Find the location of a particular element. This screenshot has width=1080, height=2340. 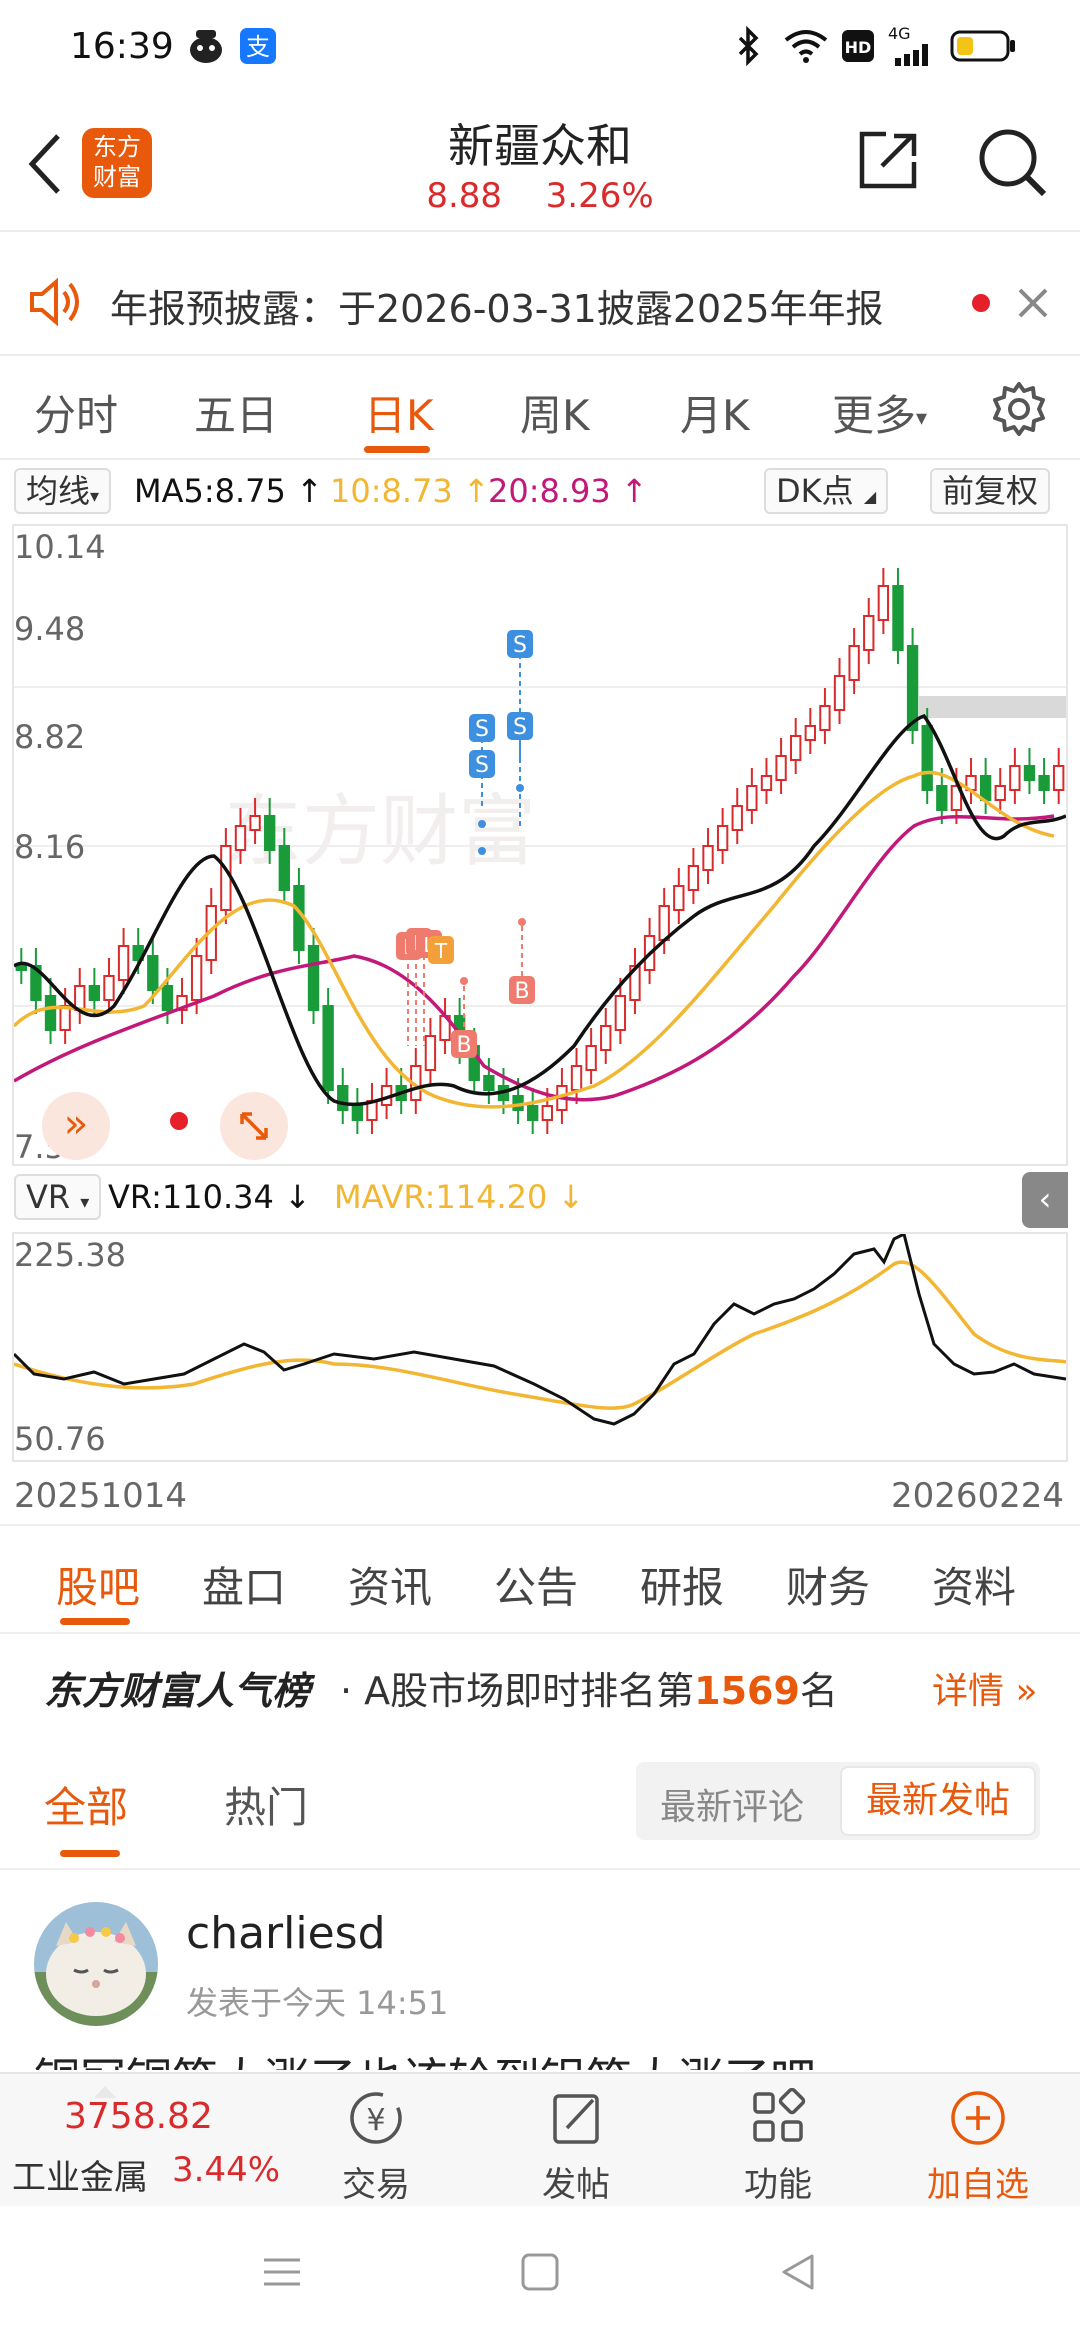

back-triangle-icon is located at coordinates (798, 2272).